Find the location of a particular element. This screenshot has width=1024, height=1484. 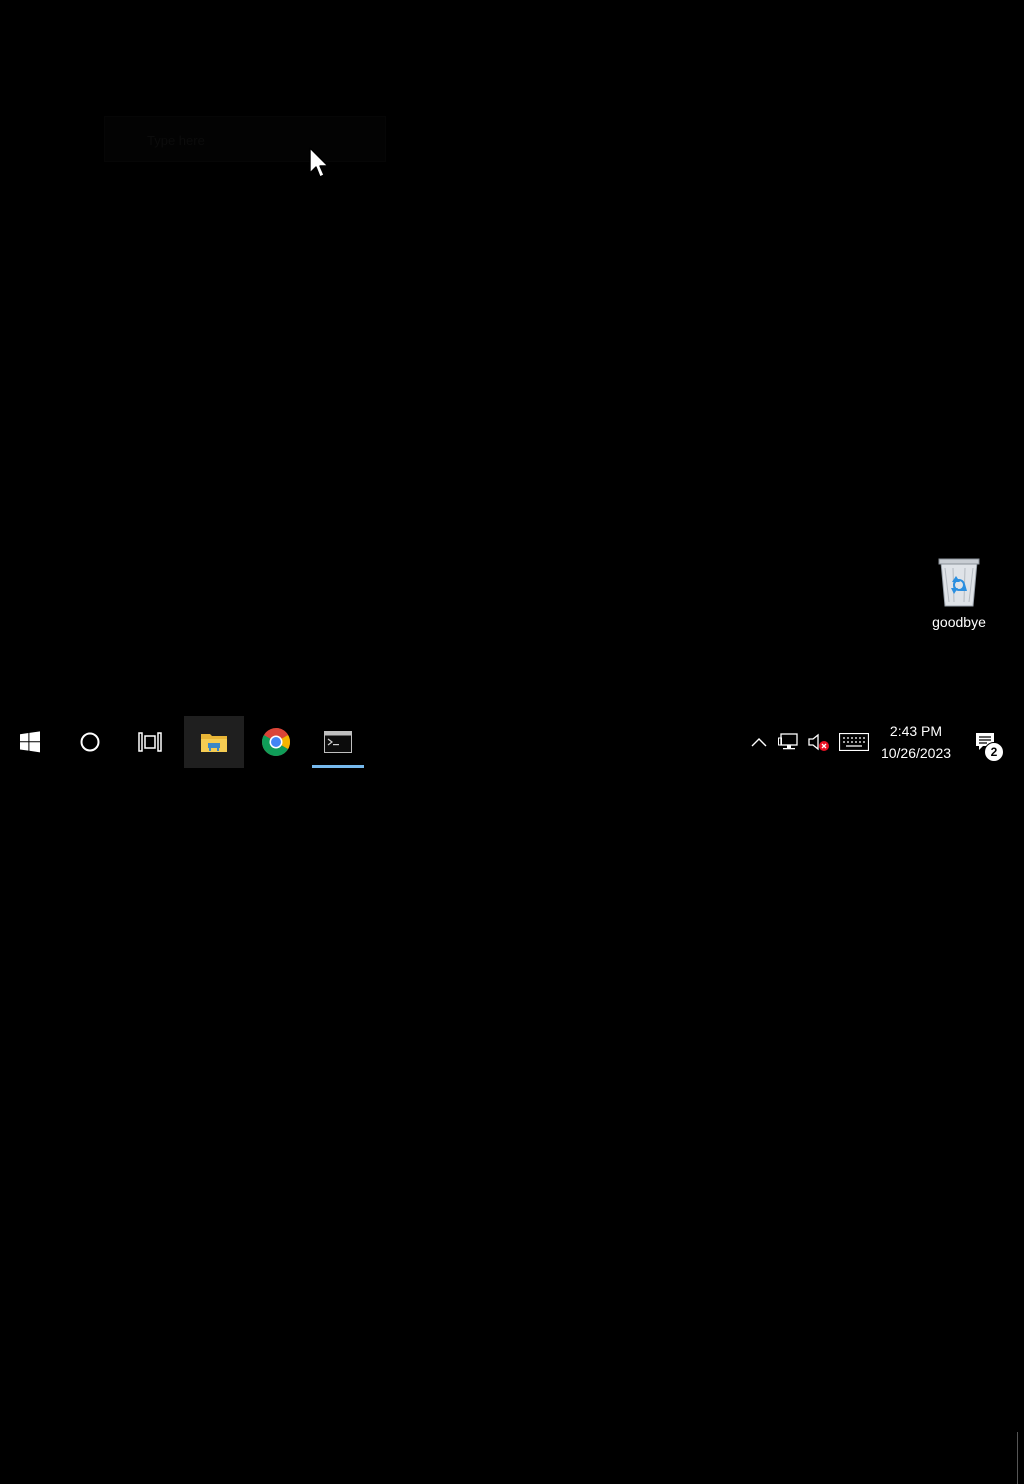

notification-count-badge: 2 is located at coordinates (994, 752).